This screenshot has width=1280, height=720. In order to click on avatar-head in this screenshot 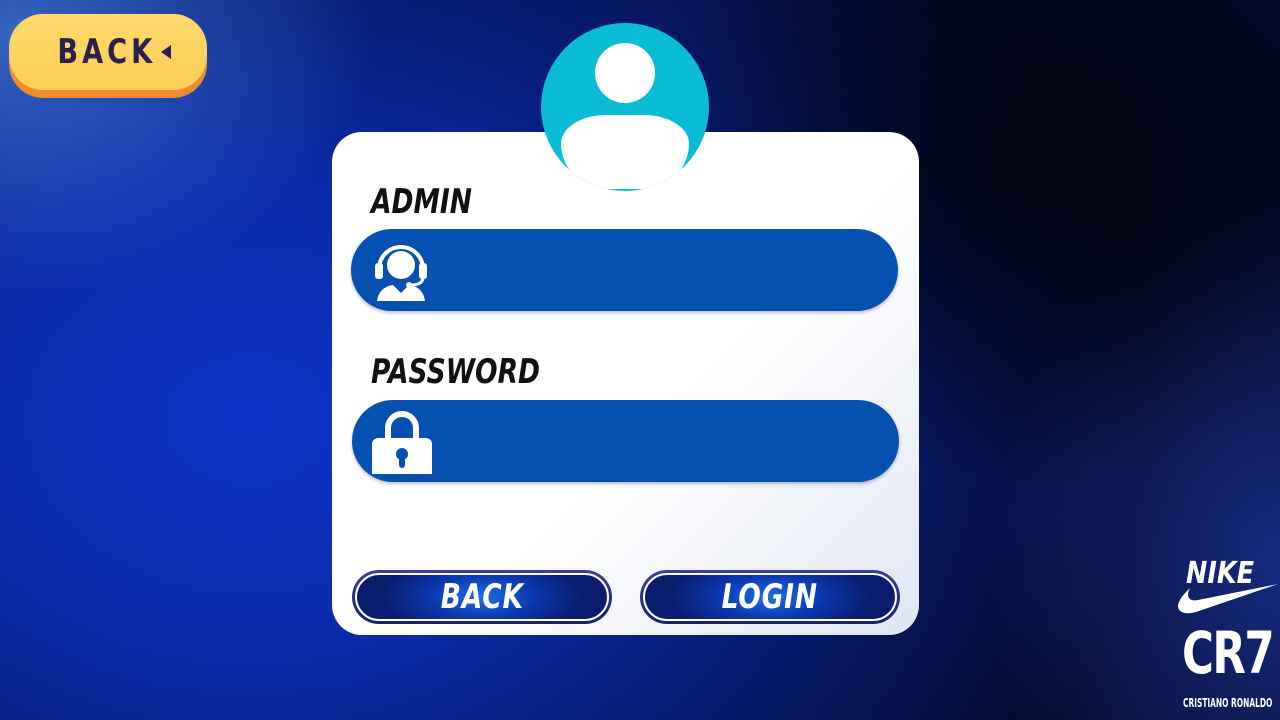, I will do `click(625, 73)`.